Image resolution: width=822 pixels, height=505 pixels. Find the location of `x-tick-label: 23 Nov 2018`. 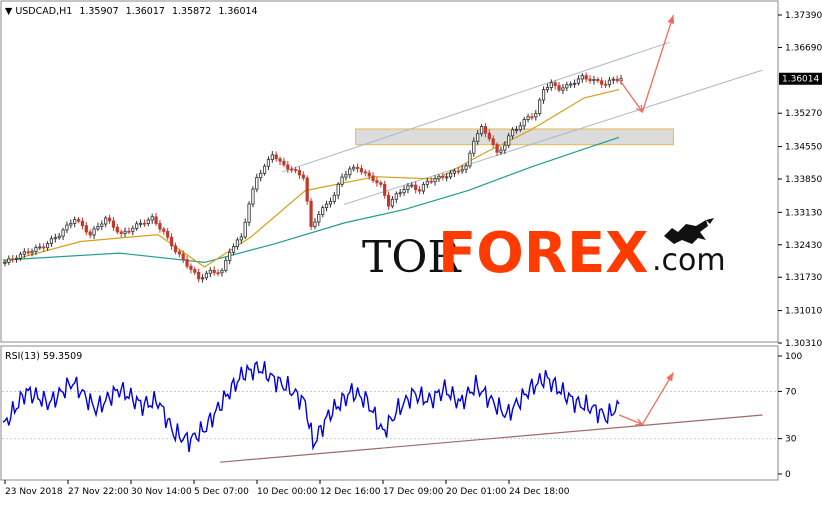

x-tick-label: 23 Nov 2018 is located at coordinates (34, 492).